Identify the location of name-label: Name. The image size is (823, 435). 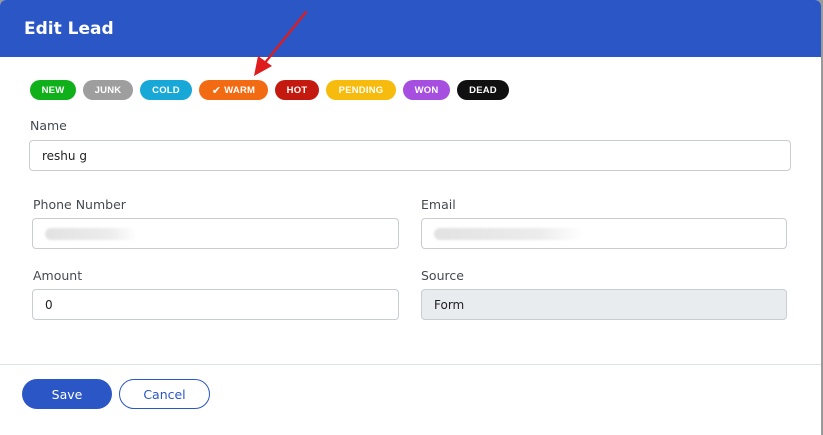
(48, 125).